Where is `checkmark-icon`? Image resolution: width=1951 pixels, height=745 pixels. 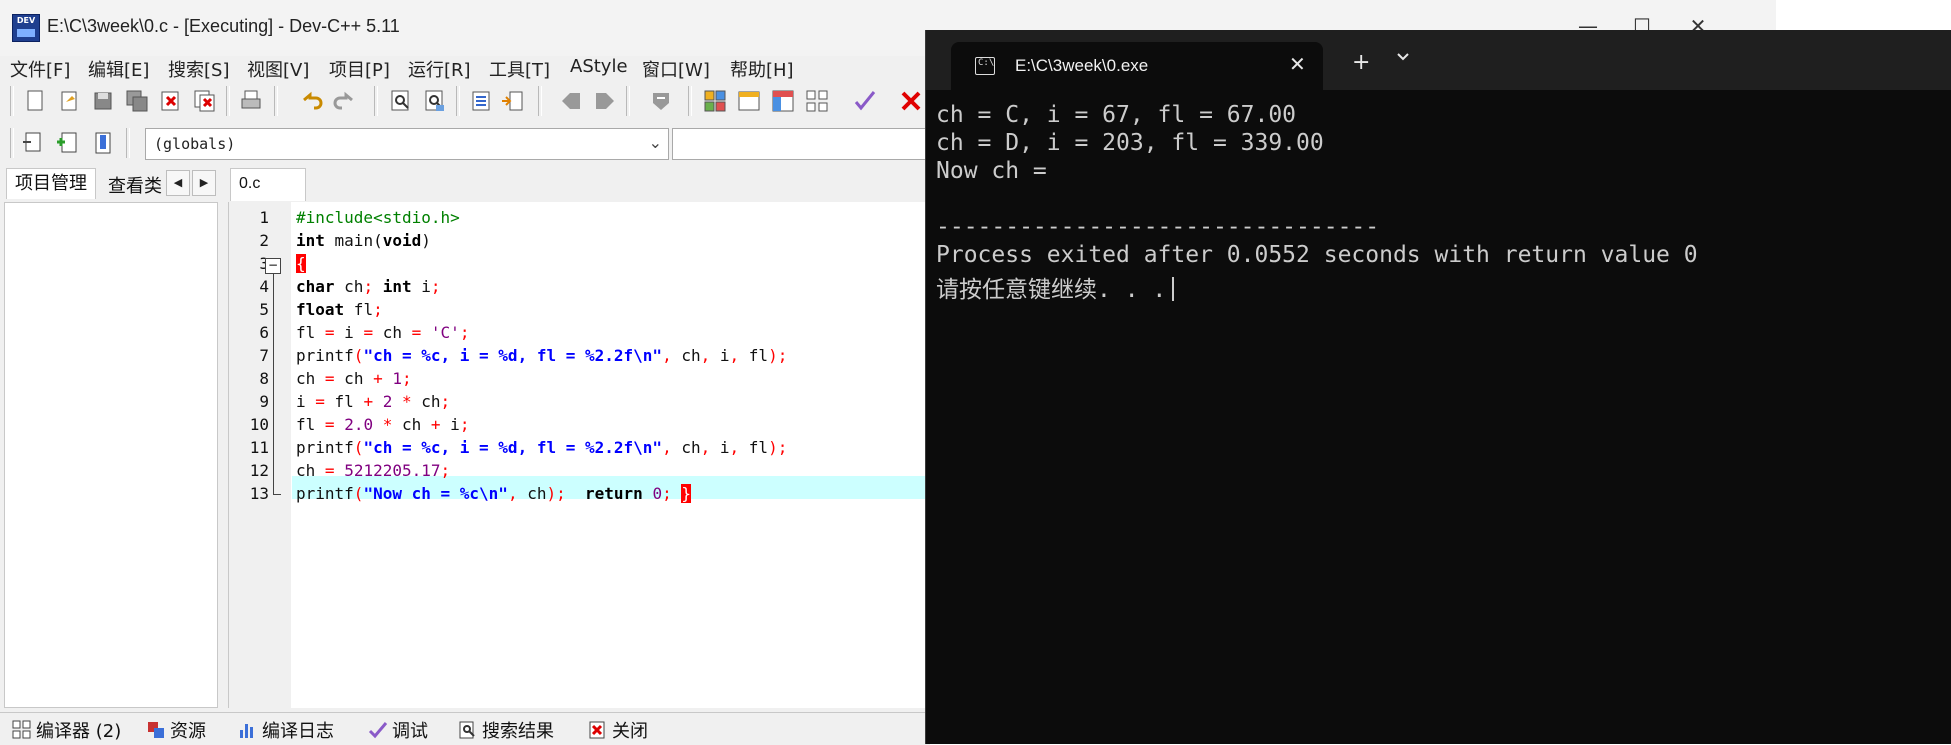 checkmark-icon is located at coordinates (378, 730).